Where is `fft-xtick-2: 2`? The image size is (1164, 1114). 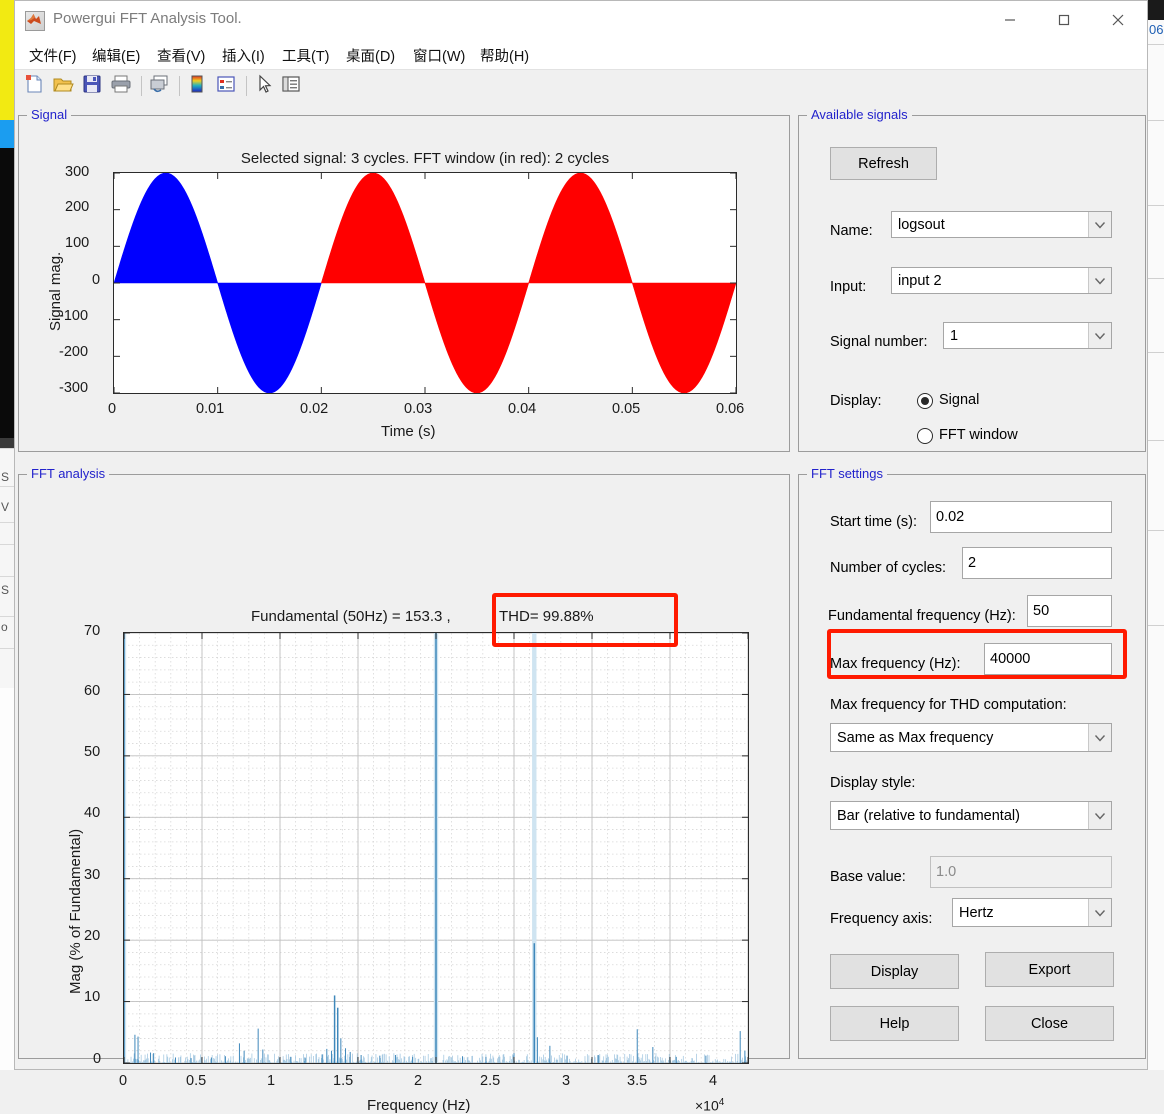
fft-xtick-2: 2 is located at coordinates (418, 1081).